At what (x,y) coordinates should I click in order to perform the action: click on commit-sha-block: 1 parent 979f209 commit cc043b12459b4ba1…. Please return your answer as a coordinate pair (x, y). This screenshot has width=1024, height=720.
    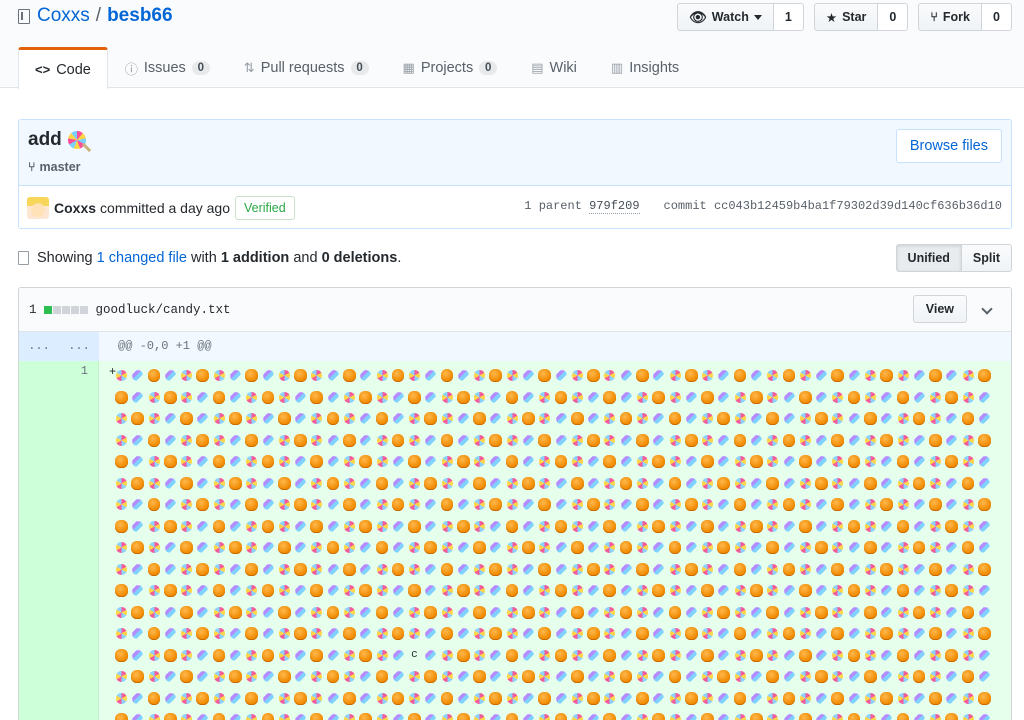
    Looking at the image, I should click on (763, 206).